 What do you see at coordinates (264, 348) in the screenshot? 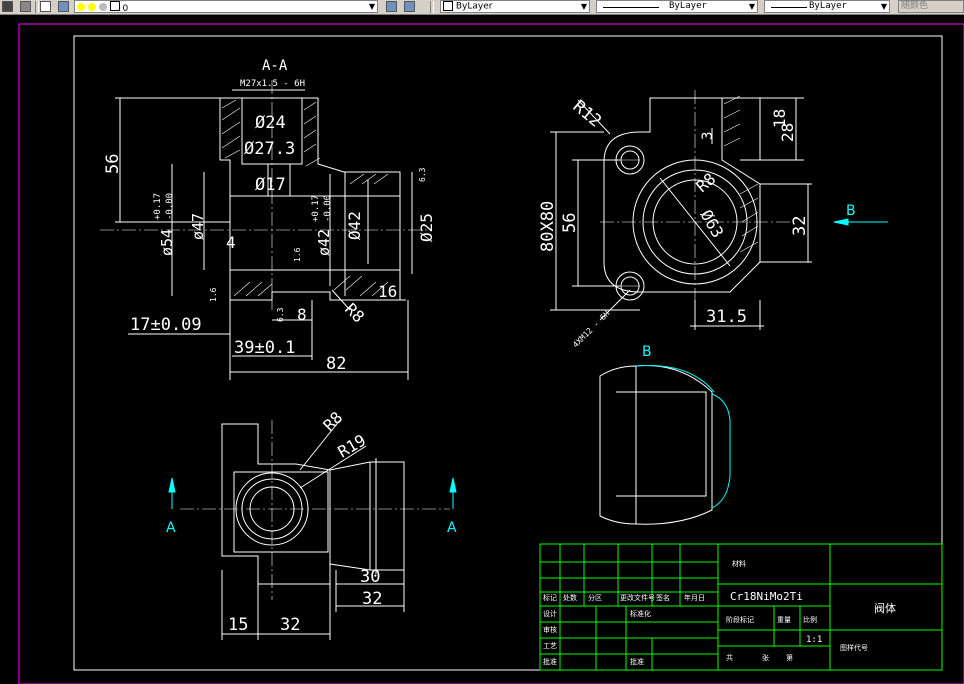
I see `dim-l39: 39±0.1` at bounding box center [264, 348].